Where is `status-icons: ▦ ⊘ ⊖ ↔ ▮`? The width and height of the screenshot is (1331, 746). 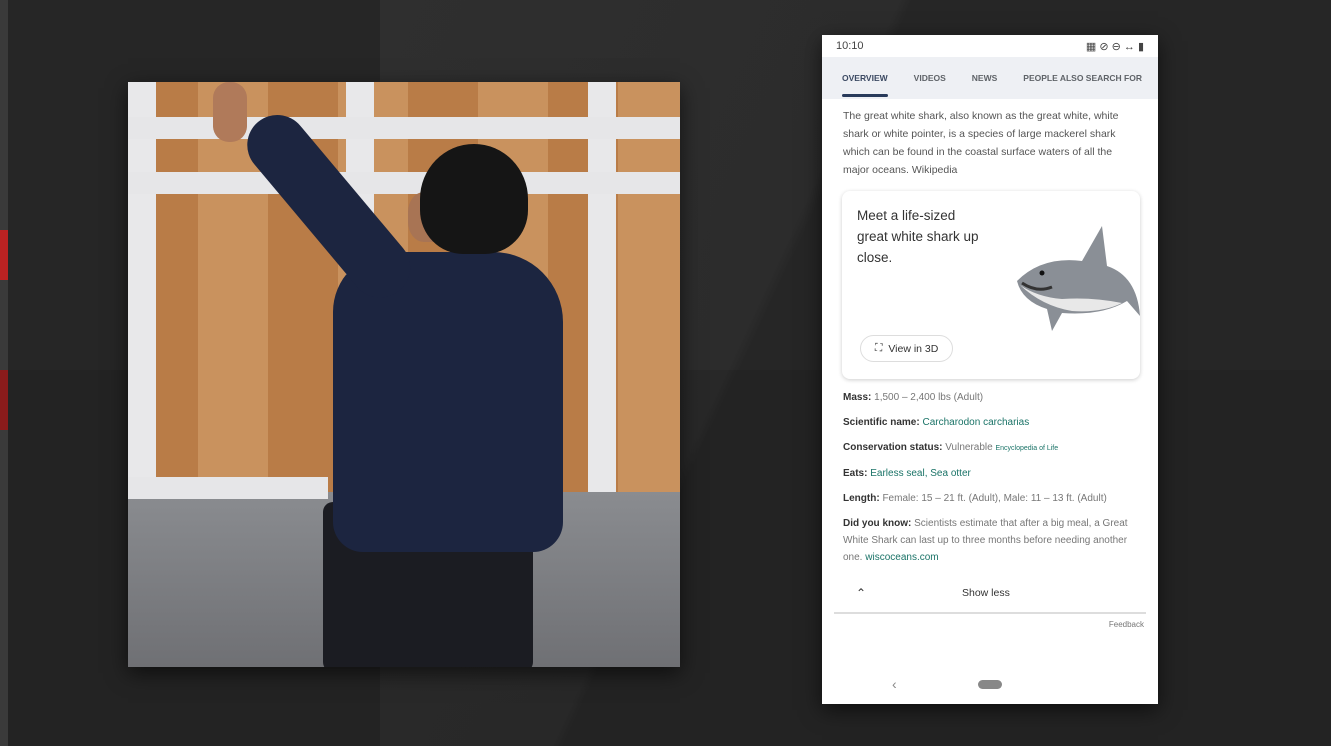
status-icons: ▦ ⊘ ⊖ ↔ ▮ is located at coordinates (1114, 46).